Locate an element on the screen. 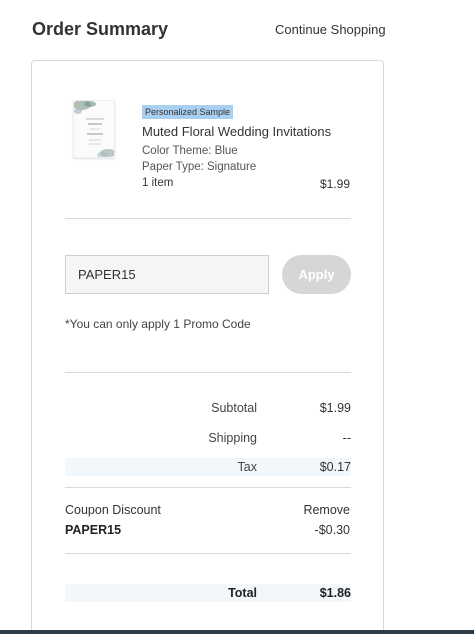 The height and width of the screenshot is (634, 474). product-name: Muted Floral Wedding Invitations is located at coordinates (236, 131).